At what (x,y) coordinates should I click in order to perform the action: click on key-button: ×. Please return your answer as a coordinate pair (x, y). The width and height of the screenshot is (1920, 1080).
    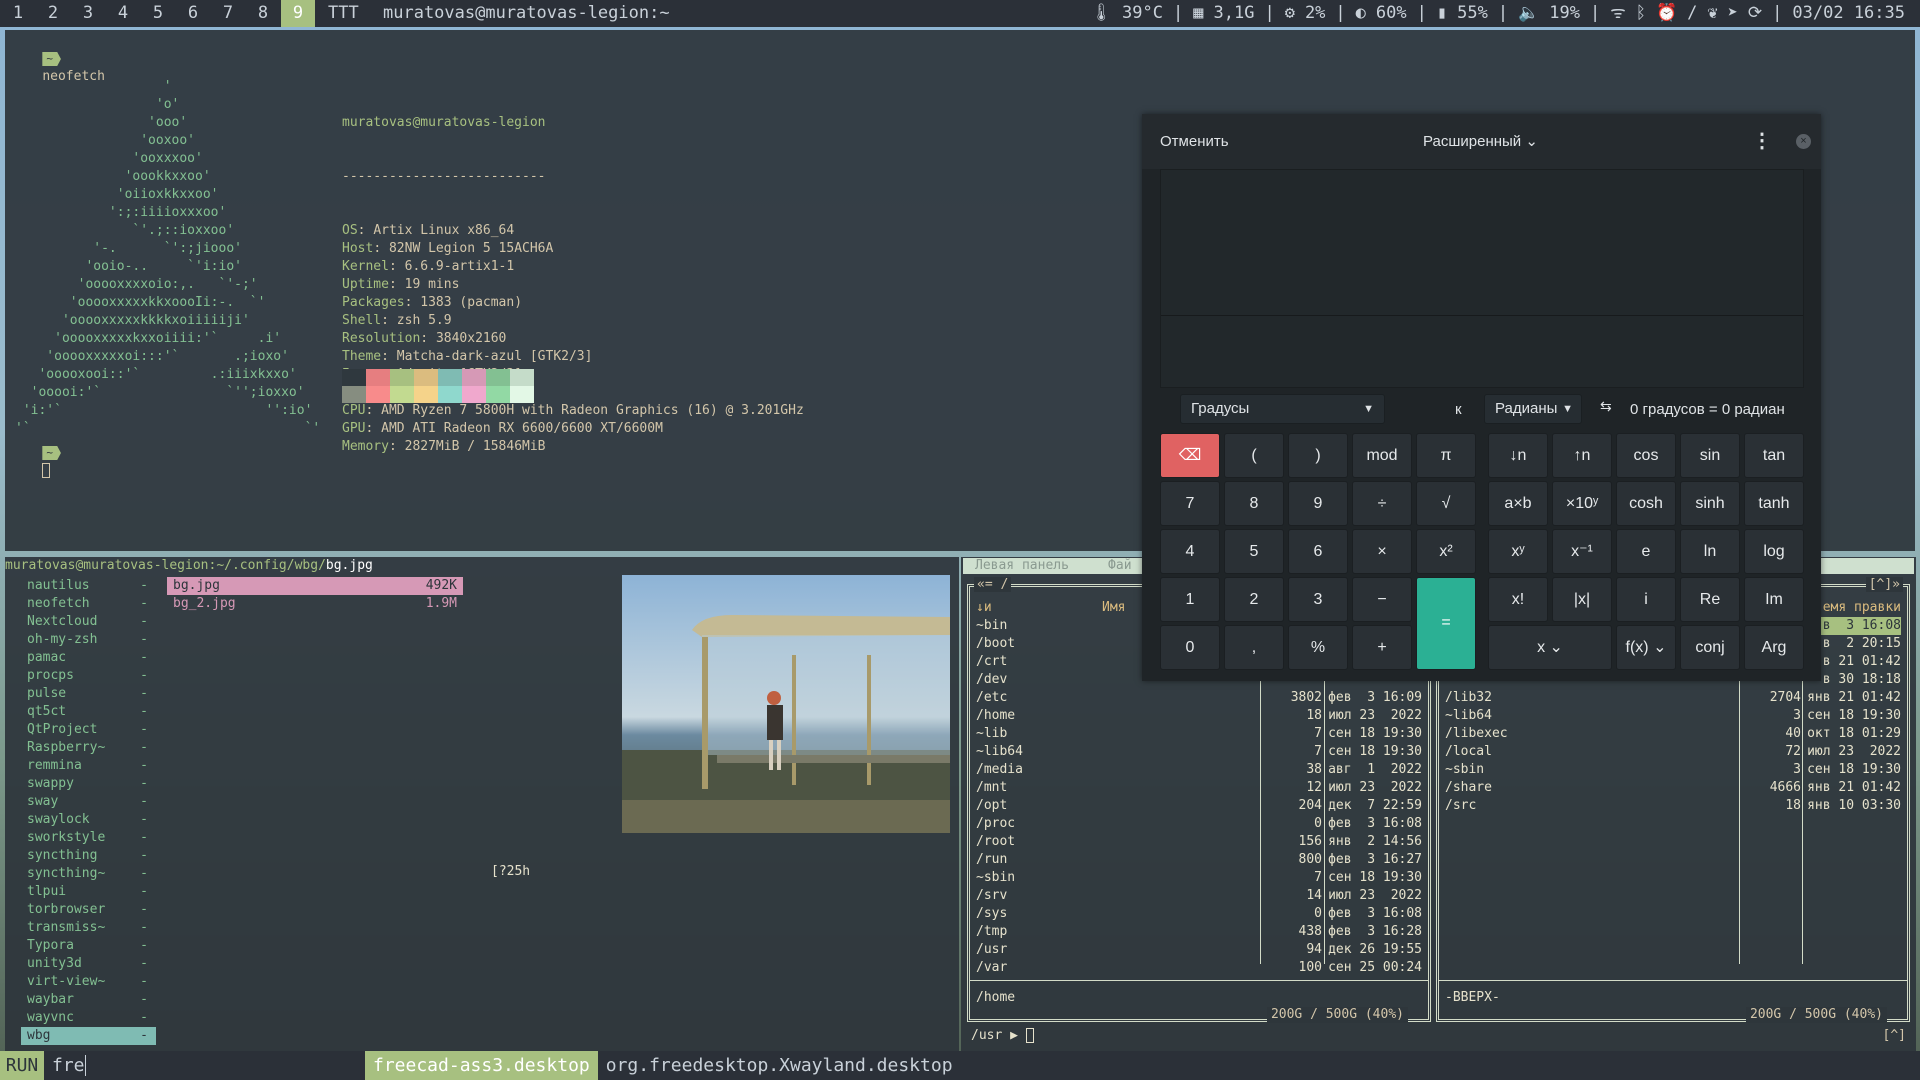
    Looking at the image, I should click on (1382, 551).